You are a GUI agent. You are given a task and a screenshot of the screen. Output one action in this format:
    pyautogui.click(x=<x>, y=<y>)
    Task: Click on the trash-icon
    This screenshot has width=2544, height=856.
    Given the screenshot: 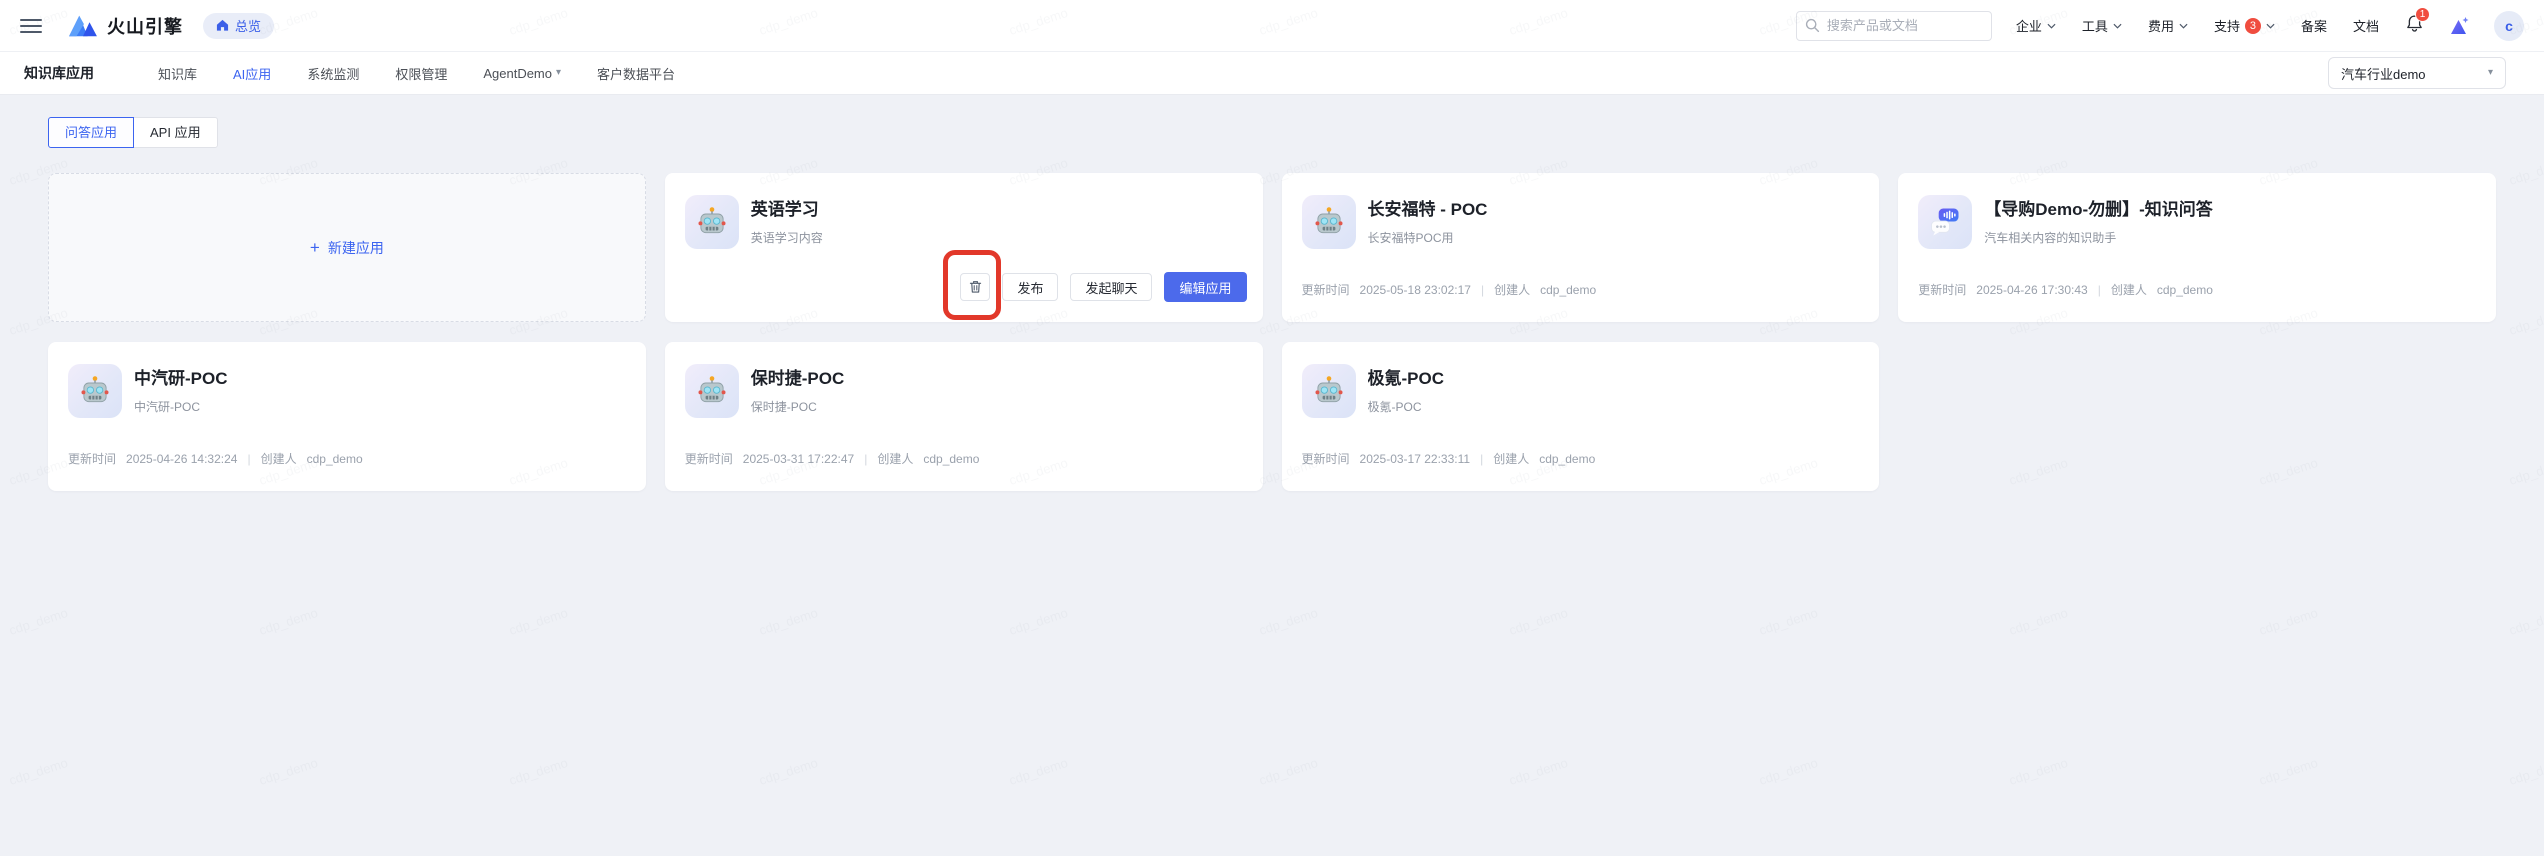 What is the action you would take?
    pyautogui.click(x=975, y=287)
    